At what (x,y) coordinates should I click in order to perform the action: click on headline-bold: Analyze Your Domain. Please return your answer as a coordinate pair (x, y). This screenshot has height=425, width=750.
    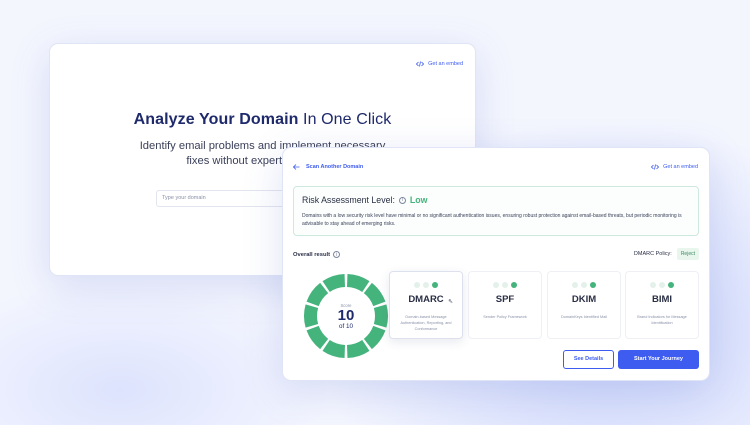
    Looking at the image, I should click on (216, 119).